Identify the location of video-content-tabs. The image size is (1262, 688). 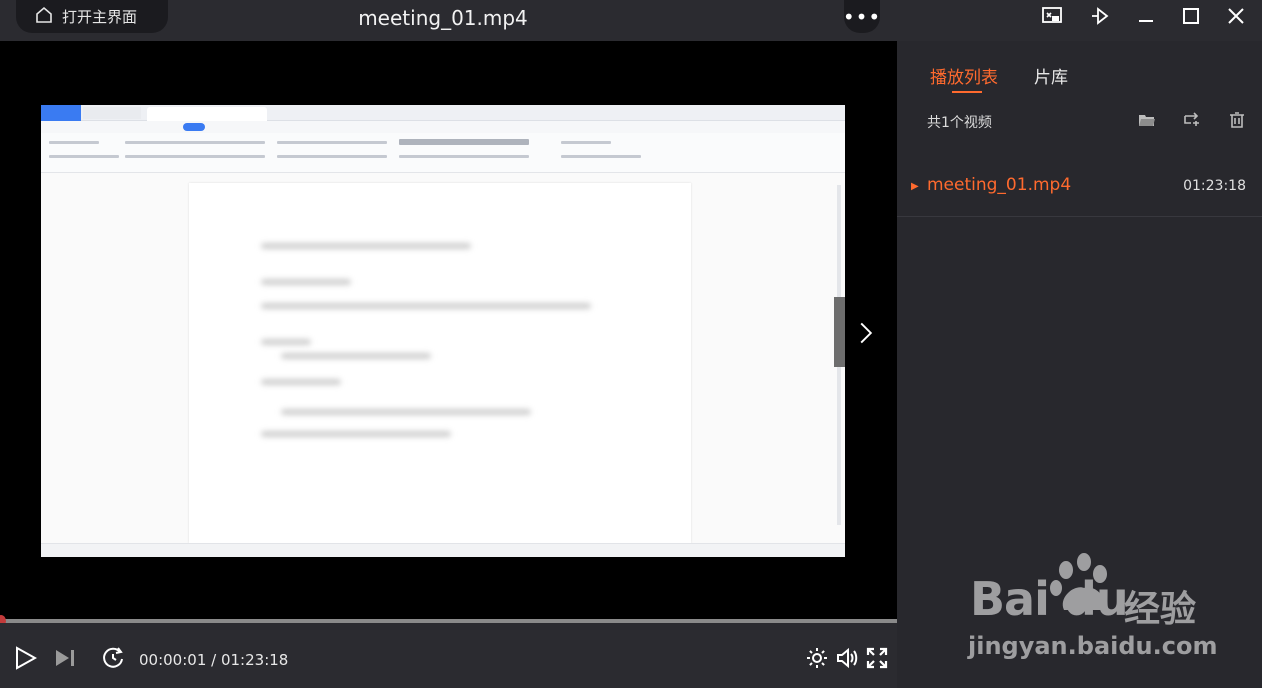
(443, 113).